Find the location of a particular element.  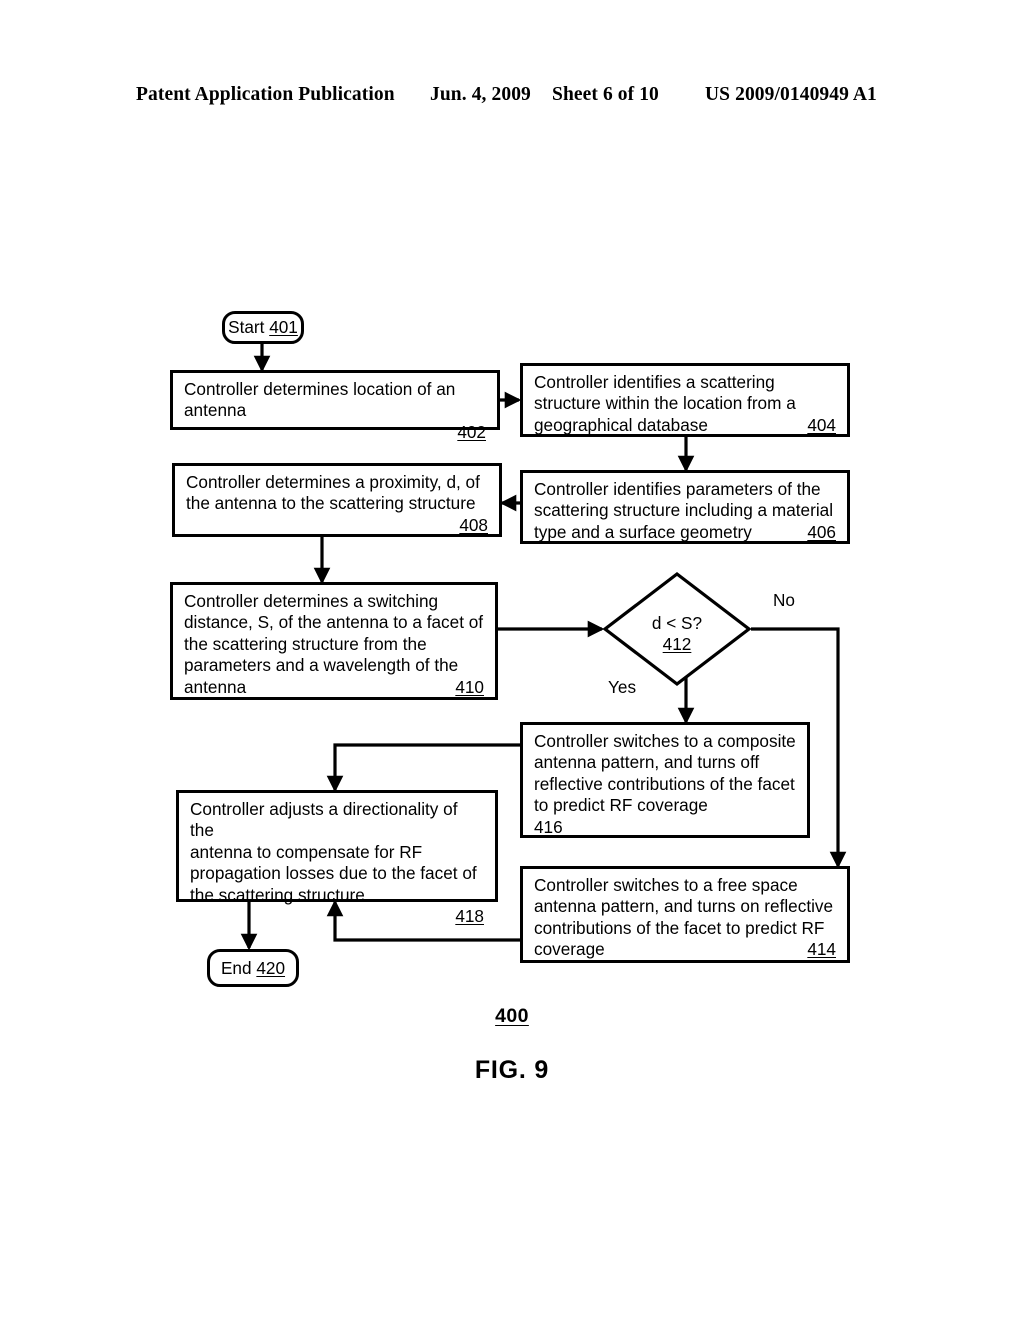

step-416-ref: 416 is located at coordinates (548, 826).